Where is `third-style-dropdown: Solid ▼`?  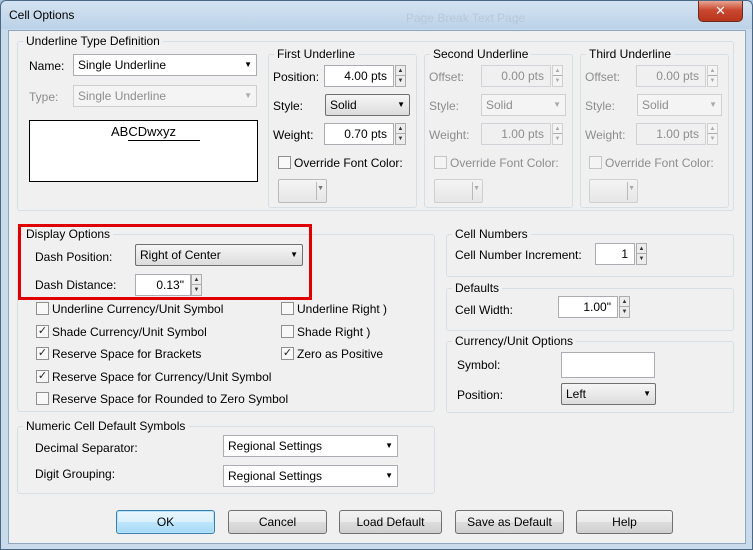
third-style-dropdown: Solid ▼ is located at coordinates (679, 105).